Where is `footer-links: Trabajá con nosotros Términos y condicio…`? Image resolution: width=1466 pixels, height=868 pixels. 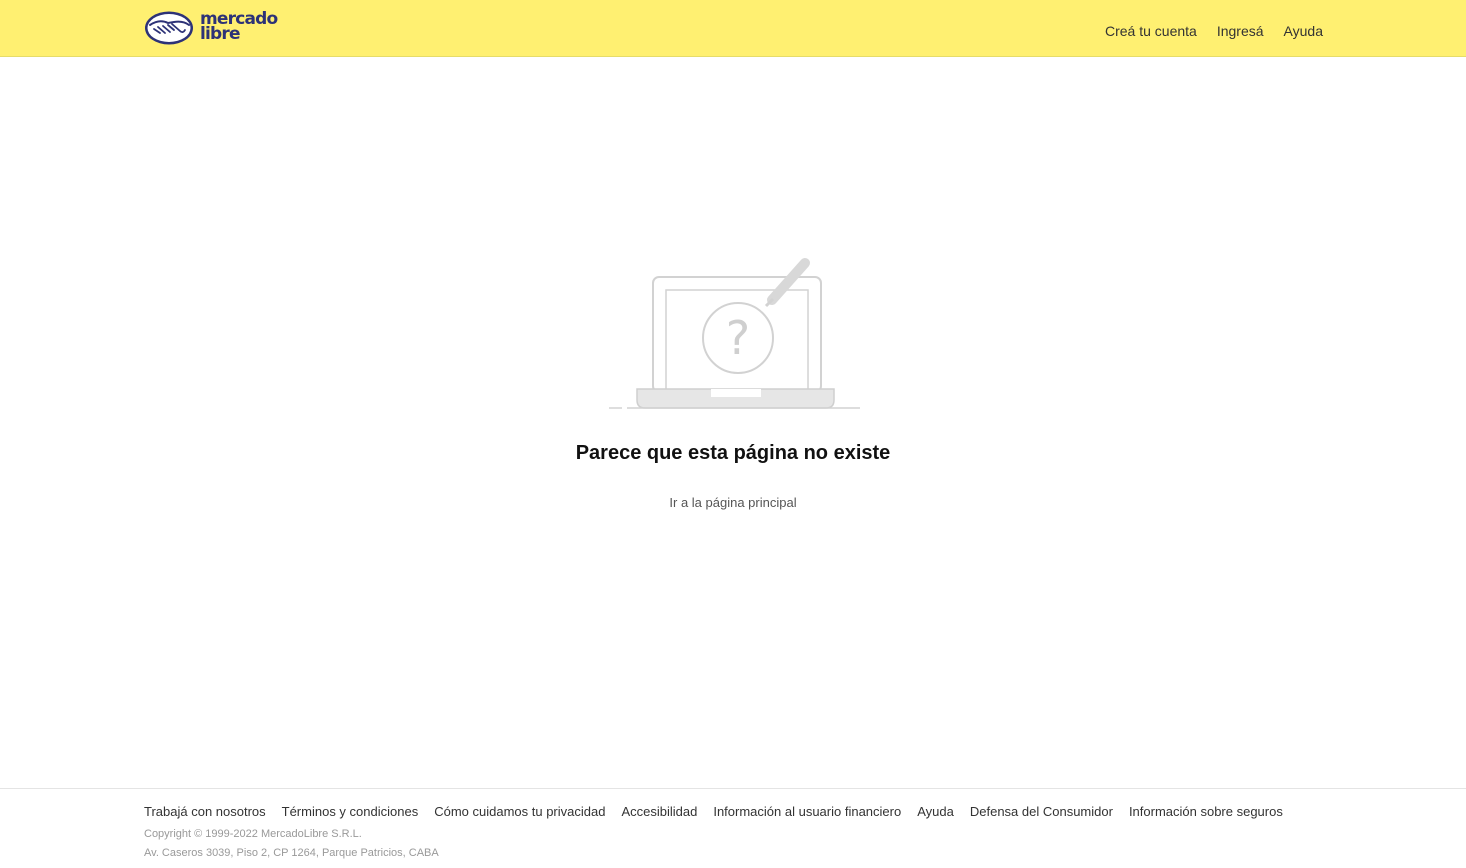
footer-links: Trabajá con nosotros Términos y condicio… is located at coordinates (713, 812).